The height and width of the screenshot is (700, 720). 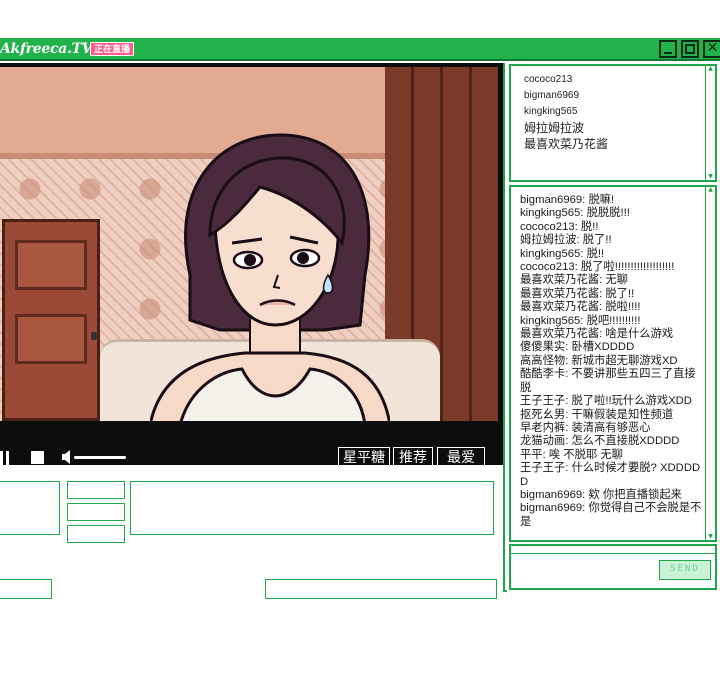 What do you see at coordinates (26, 589) in the screenshot?
I see `status-field` at bounding box center [26, 589].